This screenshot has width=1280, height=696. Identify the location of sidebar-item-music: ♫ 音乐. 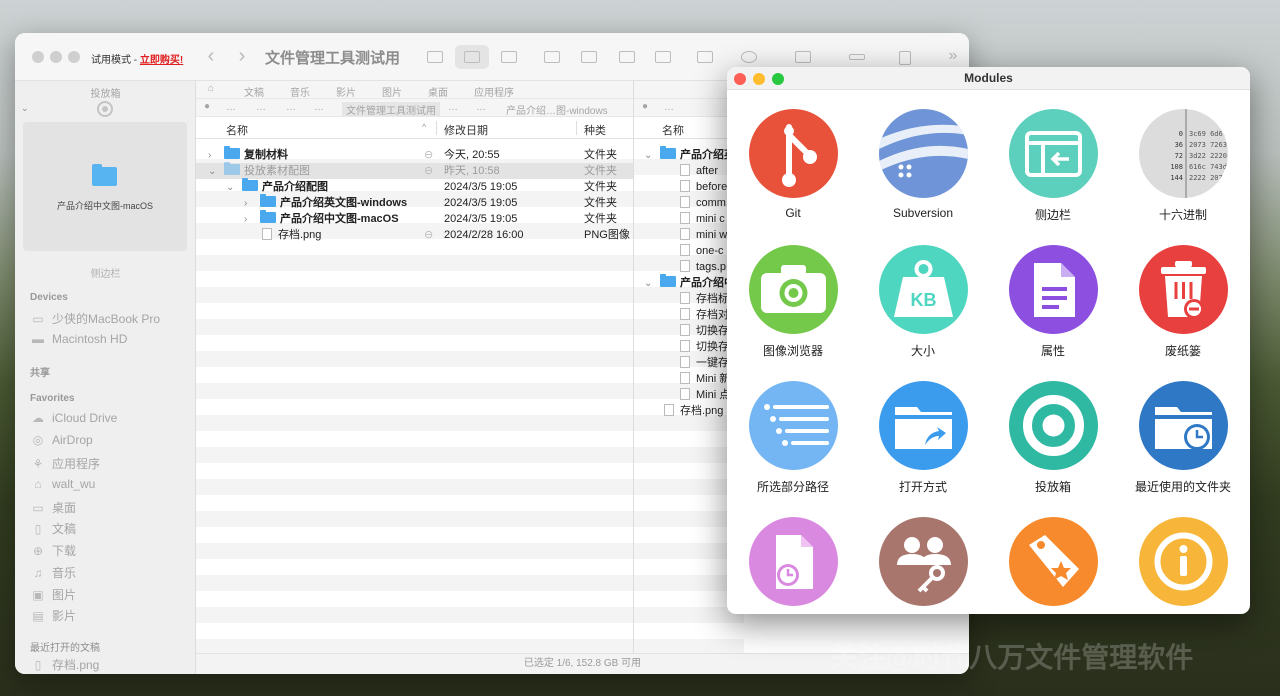
(110, 574).